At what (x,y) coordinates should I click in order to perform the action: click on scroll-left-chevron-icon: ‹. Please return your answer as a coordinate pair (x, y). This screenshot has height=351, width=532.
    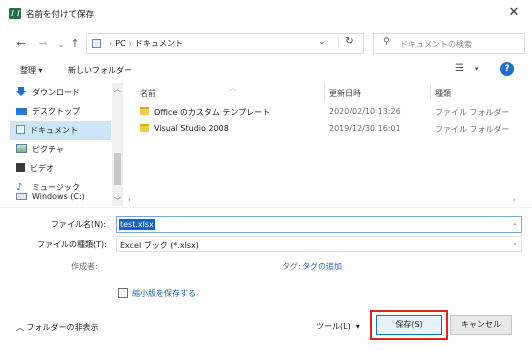
    Looking at the image, I should click on (129, 200).